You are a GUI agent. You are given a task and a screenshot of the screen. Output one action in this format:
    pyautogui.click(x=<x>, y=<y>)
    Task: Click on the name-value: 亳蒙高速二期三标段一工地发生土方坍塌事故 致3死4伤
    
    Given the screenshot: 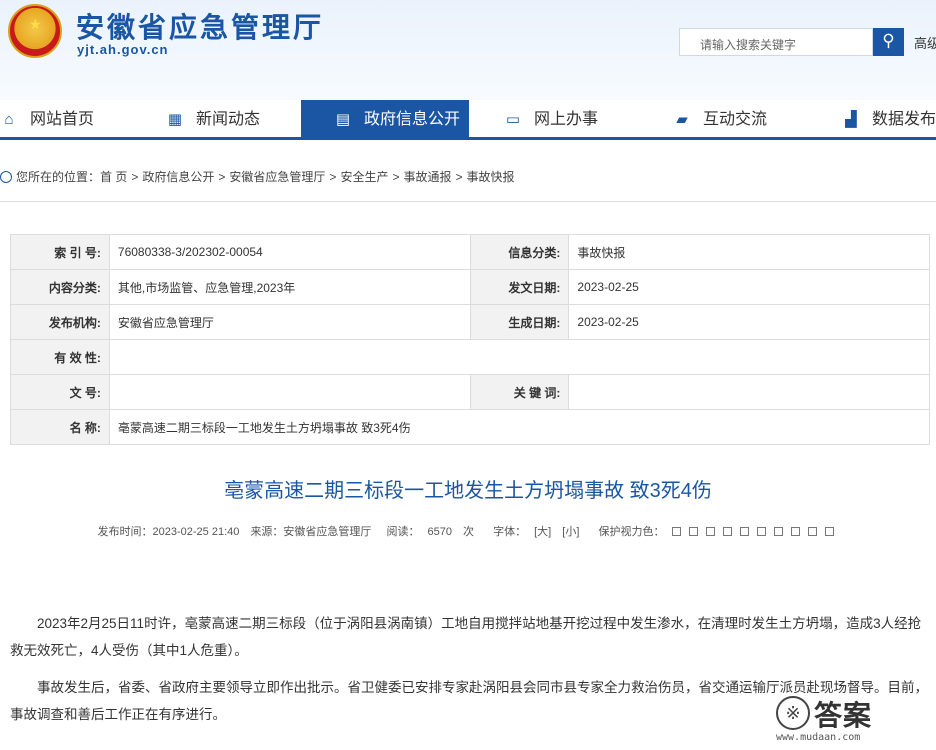 What is the action you would take?
    pyautogui.click(x=519, y=427)
    